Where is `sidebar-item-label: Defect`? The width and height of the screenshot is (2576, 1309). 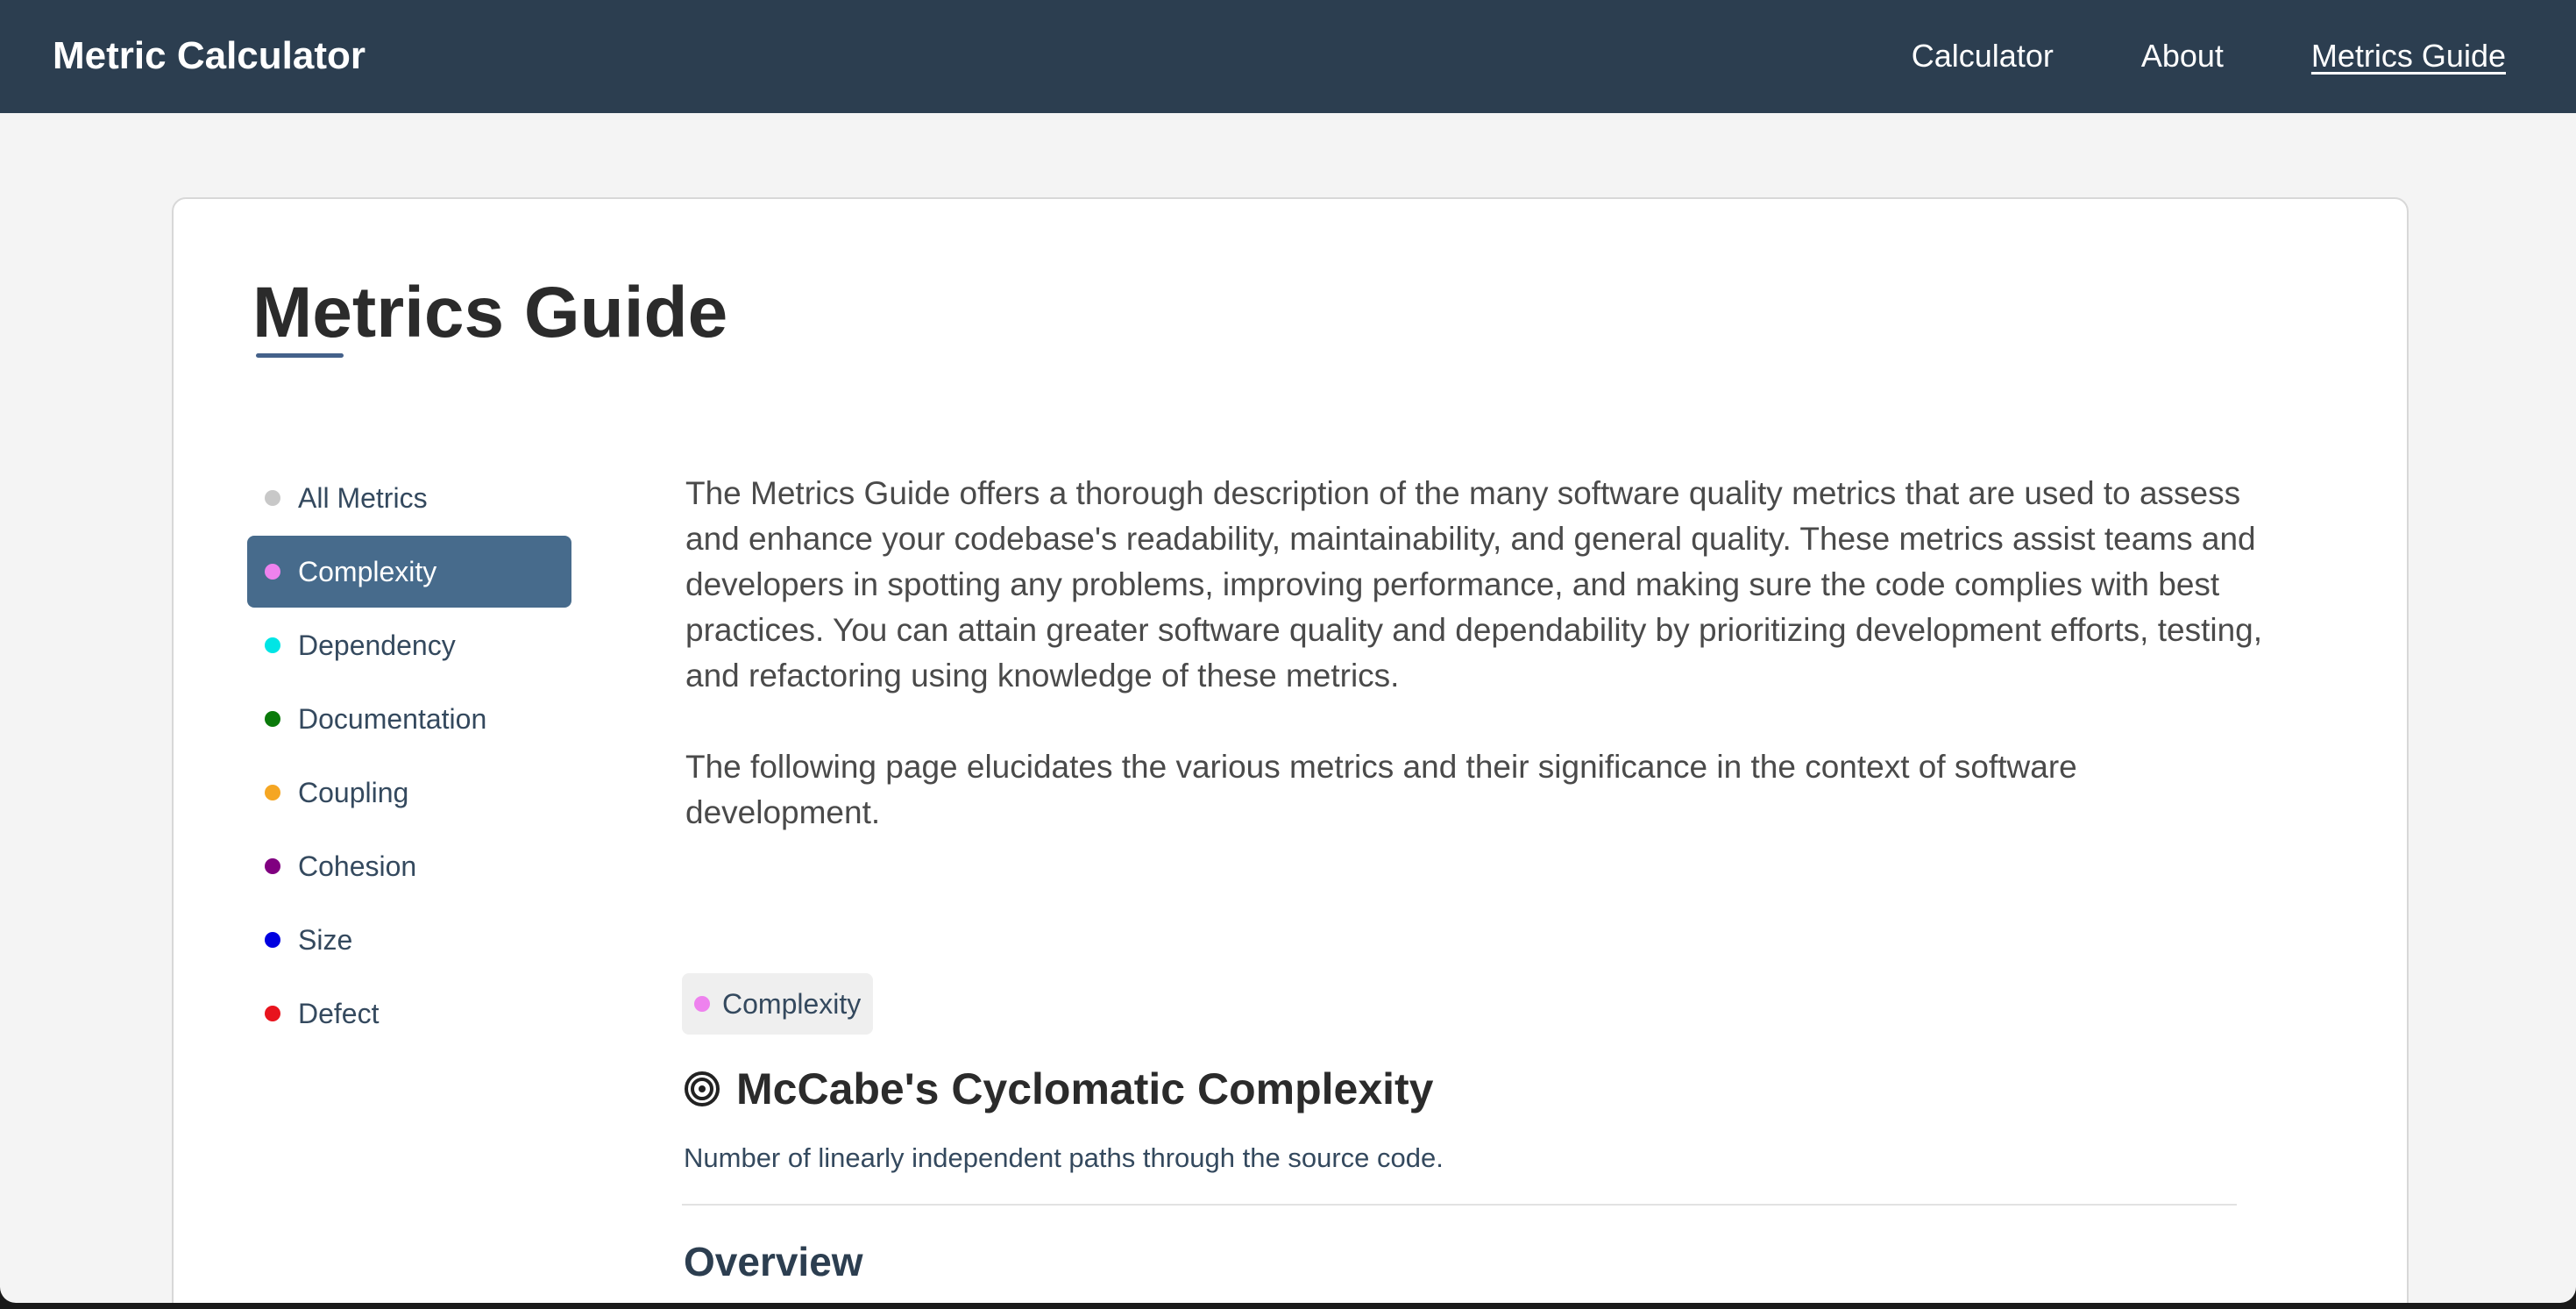
sidebar-item-label: Defect is located at coordinates (339, 1013).